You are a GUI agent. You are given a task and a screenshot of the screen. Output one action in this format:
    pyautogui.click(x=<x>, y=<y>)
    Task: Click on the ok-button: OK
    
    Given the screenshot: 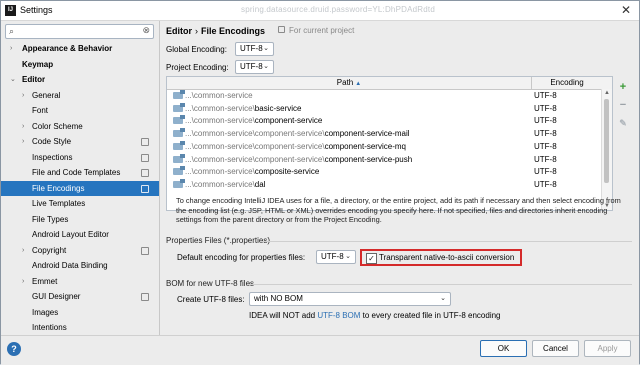 What is the action you would take?
    pyautogui.click(x=503, y=348)
    